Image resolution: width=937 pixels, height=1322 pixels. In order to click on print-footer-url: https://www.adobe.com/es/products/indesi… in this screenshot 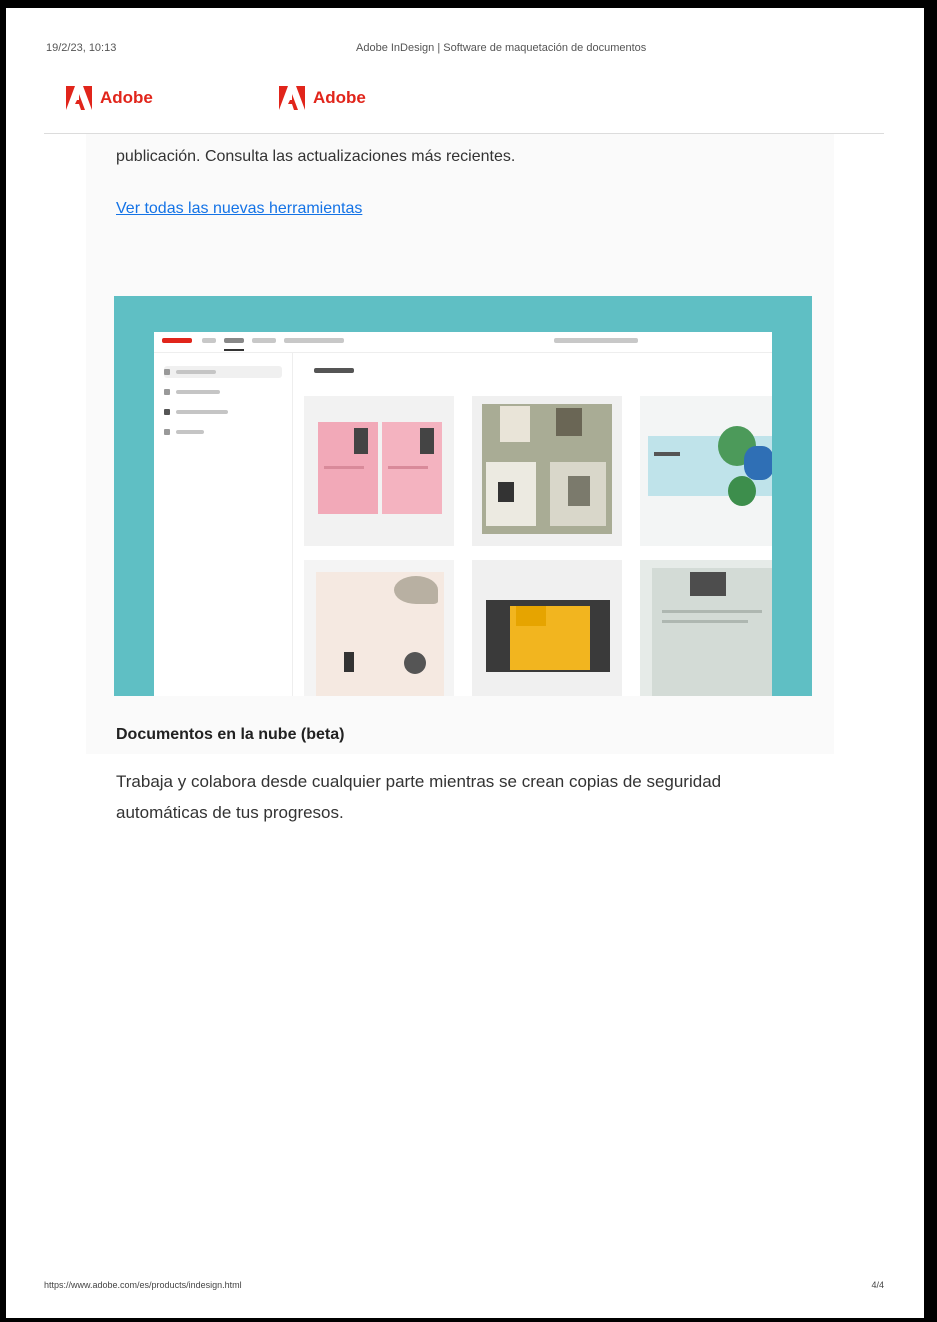, I will do `click(143, 1285)`.